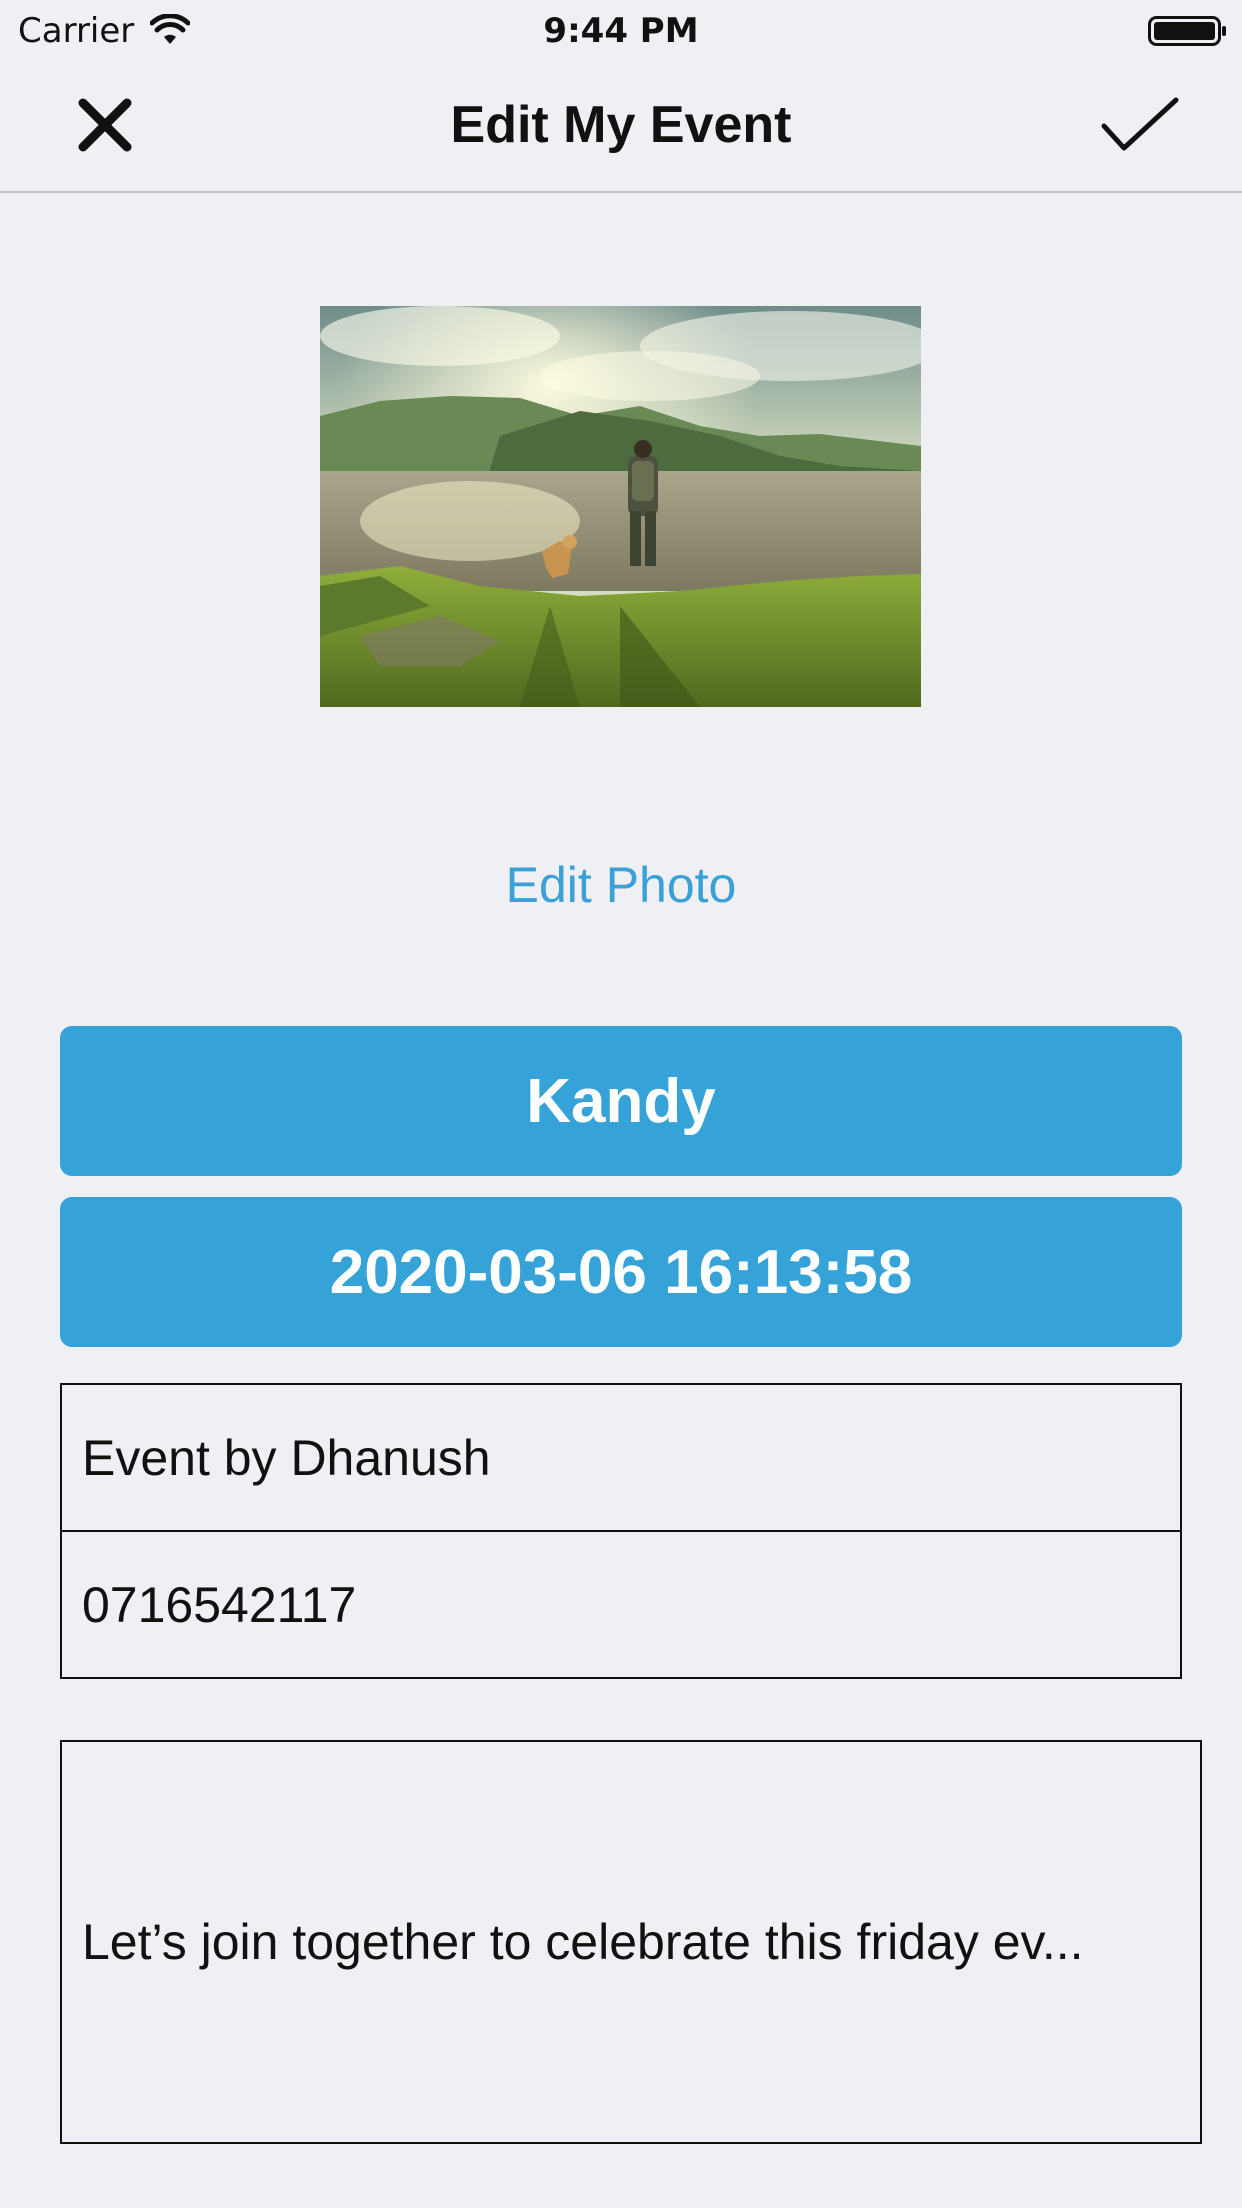  I want to click on phone-field: 0716542117, so click(621, 1603).